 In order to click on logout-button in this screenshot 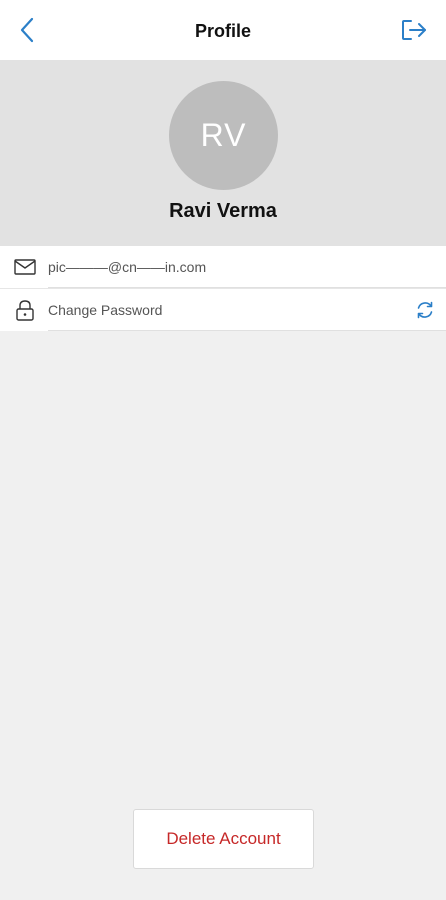, I will do `click(414, 30)`.